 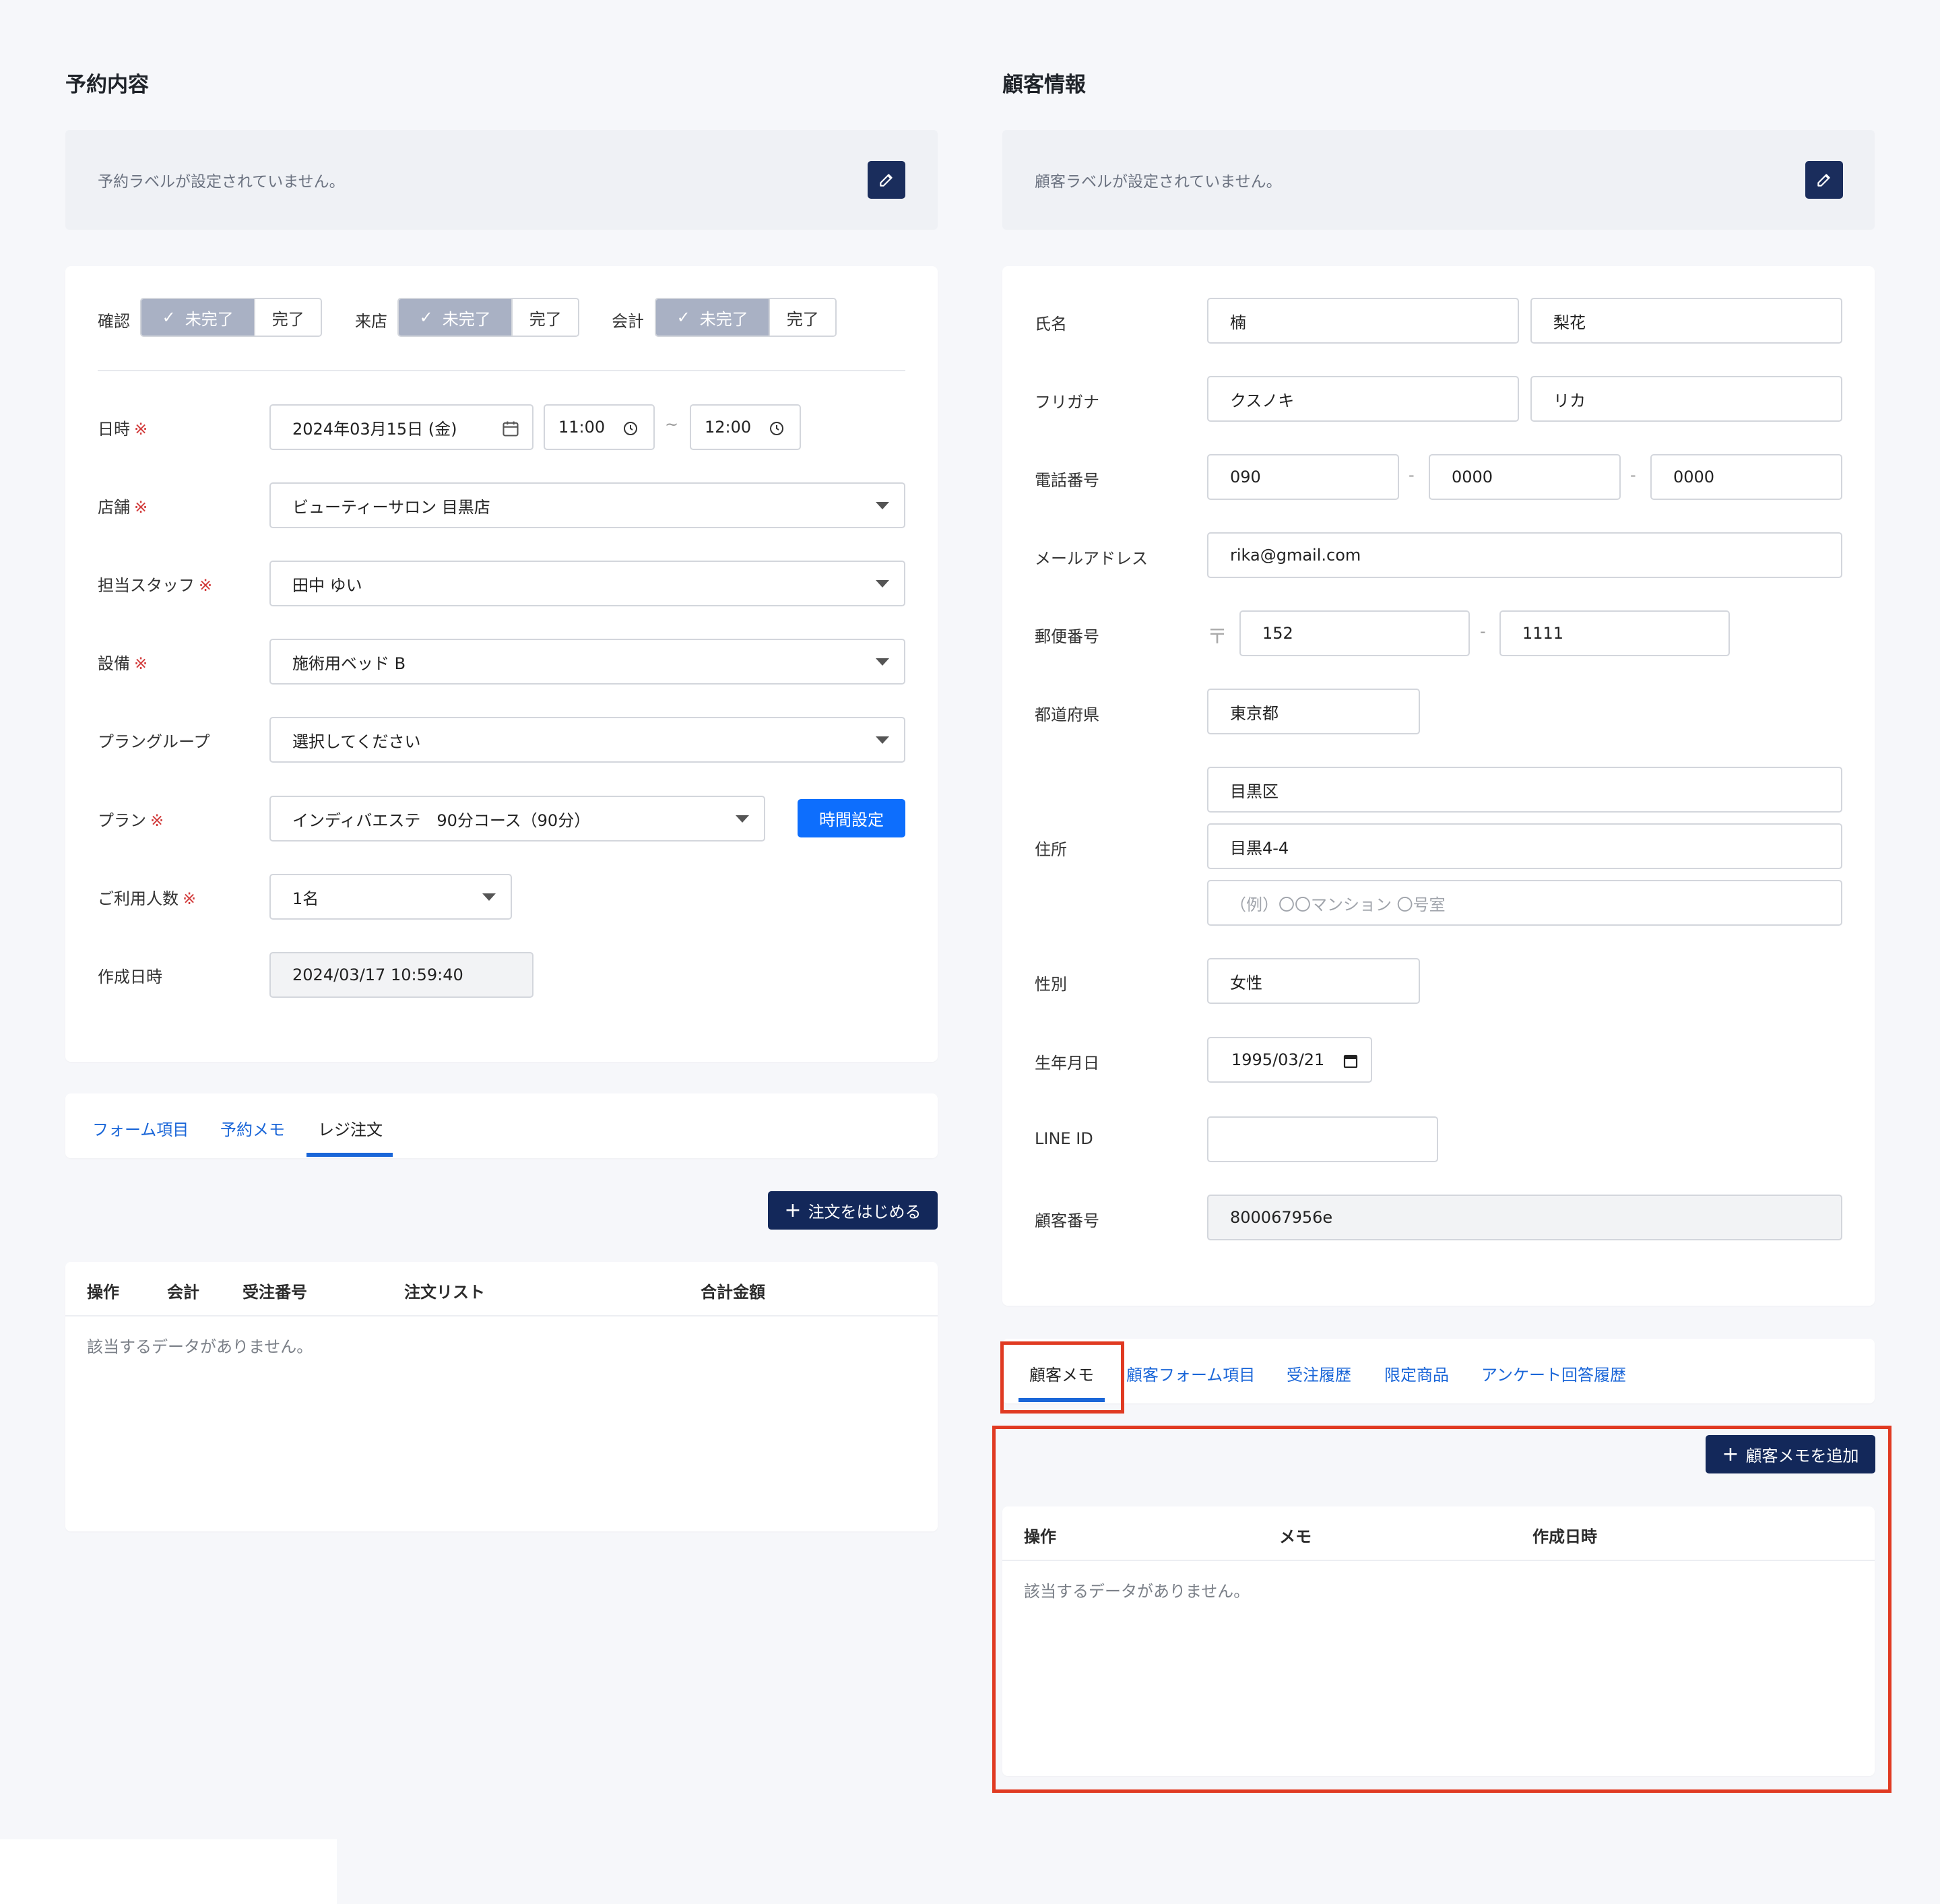 What do you see at coordinates (1746, 477) in the screenshot?
I see `phone3-input: 0000` at bounding box center [1746, 477].